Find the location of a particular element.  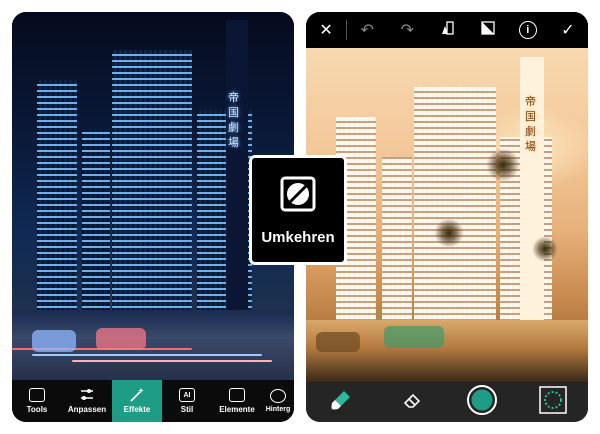

brush-size-icon is located at coordinates (482, 402).